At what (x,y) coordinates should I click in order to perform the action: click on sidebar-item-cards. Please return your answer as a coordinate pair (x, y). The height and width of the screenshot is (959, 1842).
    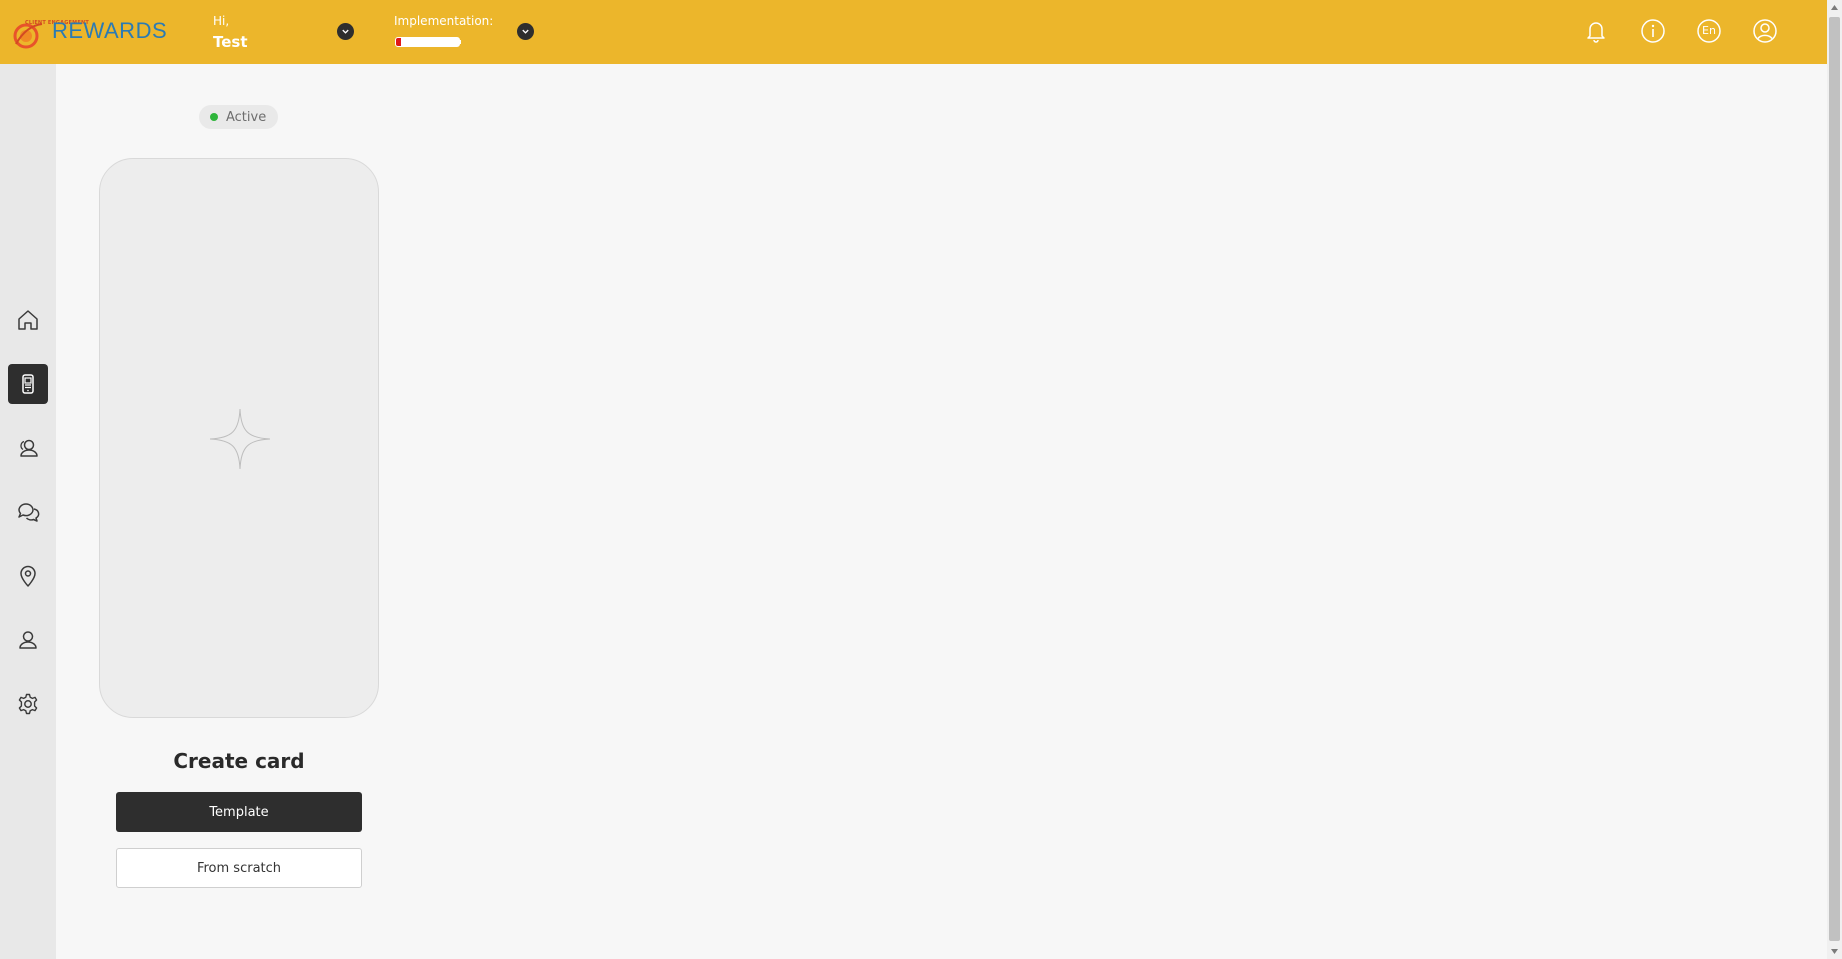
    Looking at the image, I should click on (28, 384).